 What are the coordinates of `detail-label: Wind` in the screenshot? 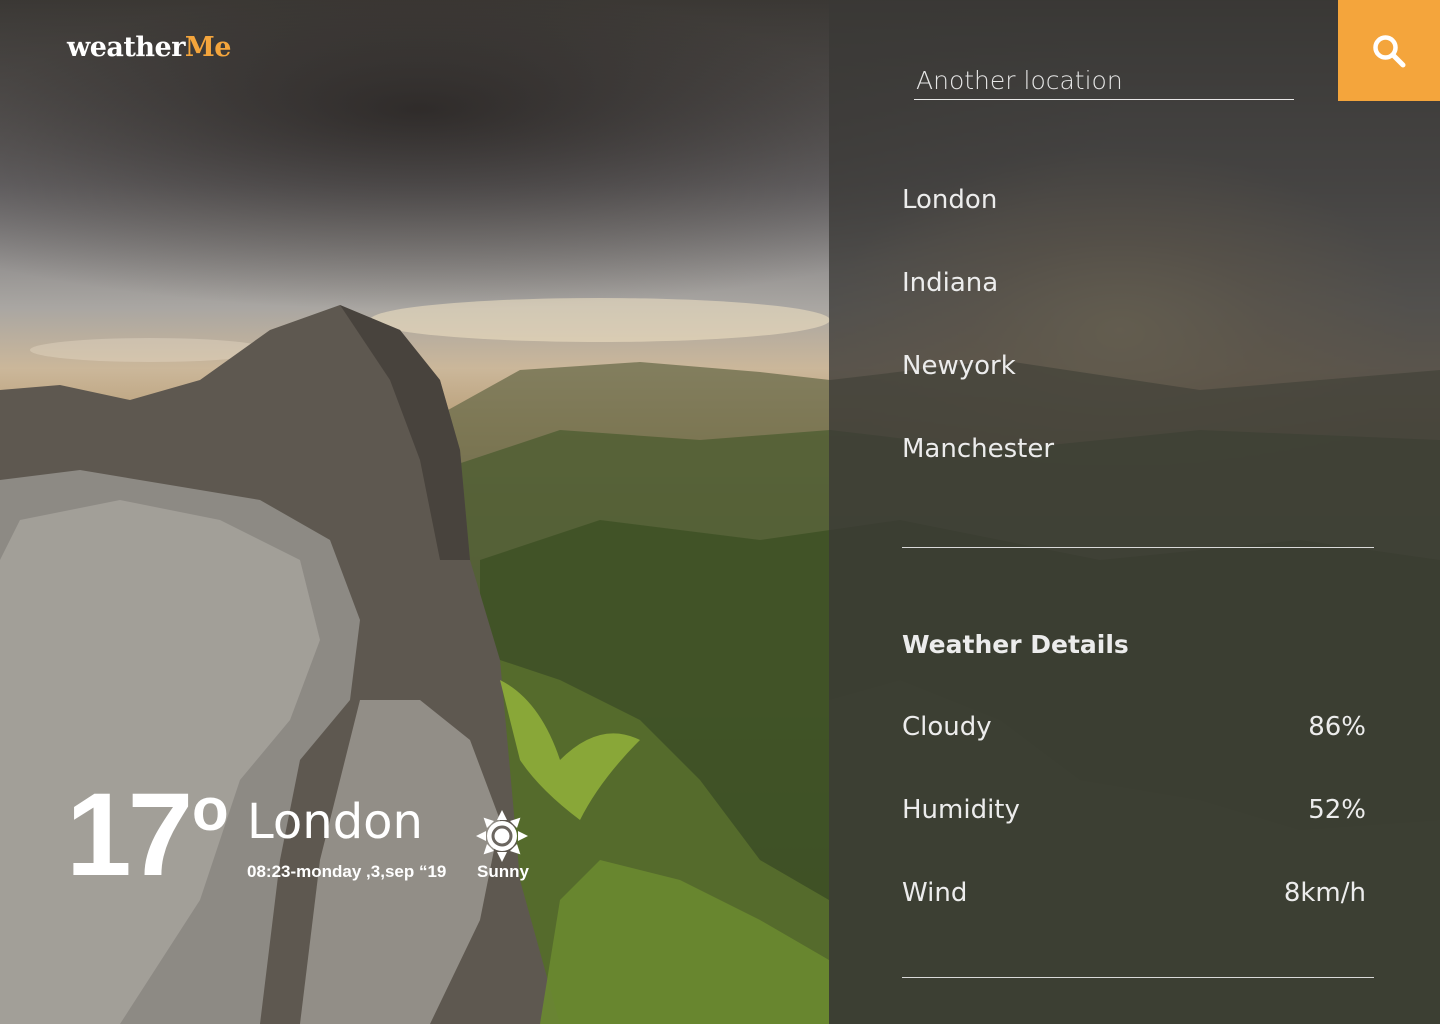 It's located at (935, 893).